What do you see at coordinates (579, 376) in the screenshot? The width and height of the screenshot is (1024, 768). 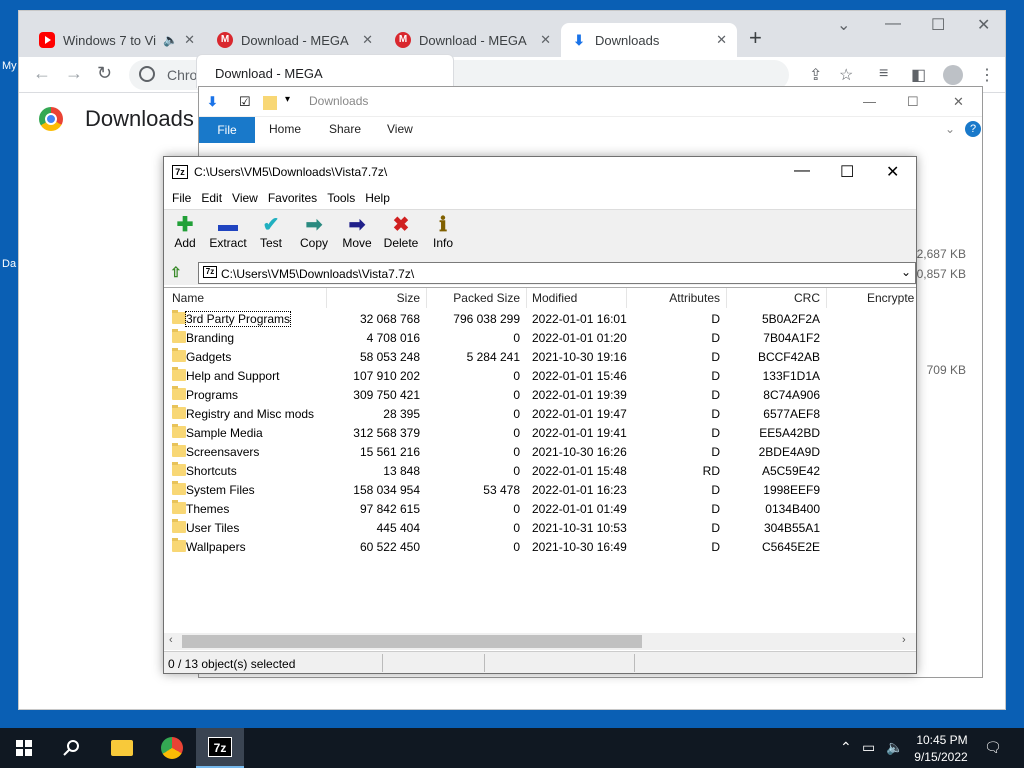 I see `modified-date: 2022-01-01 15:46` at bounding box center [579, 376].